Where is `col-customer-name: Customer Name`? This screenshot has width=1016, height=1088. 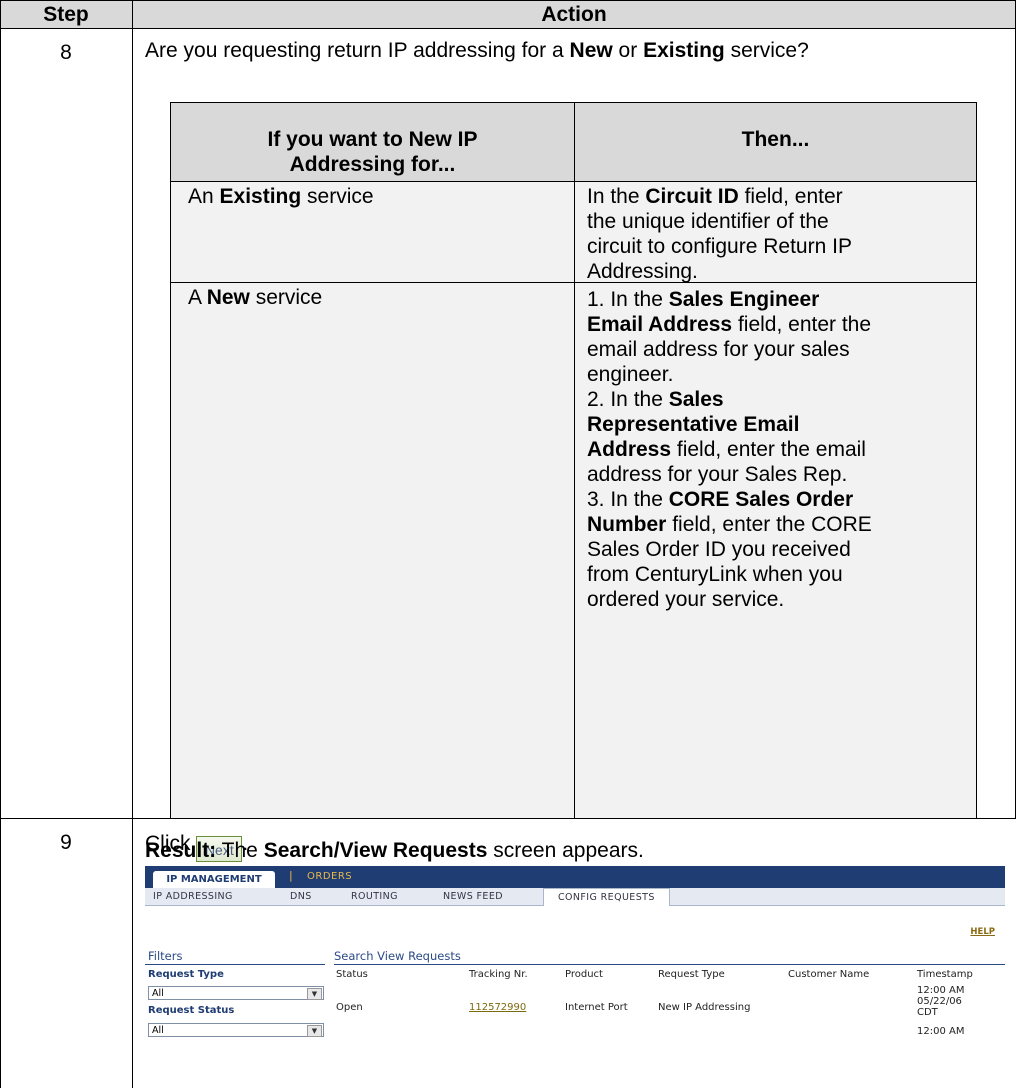 col-customer-name: Customer Name is located at coordinates (829, 974).